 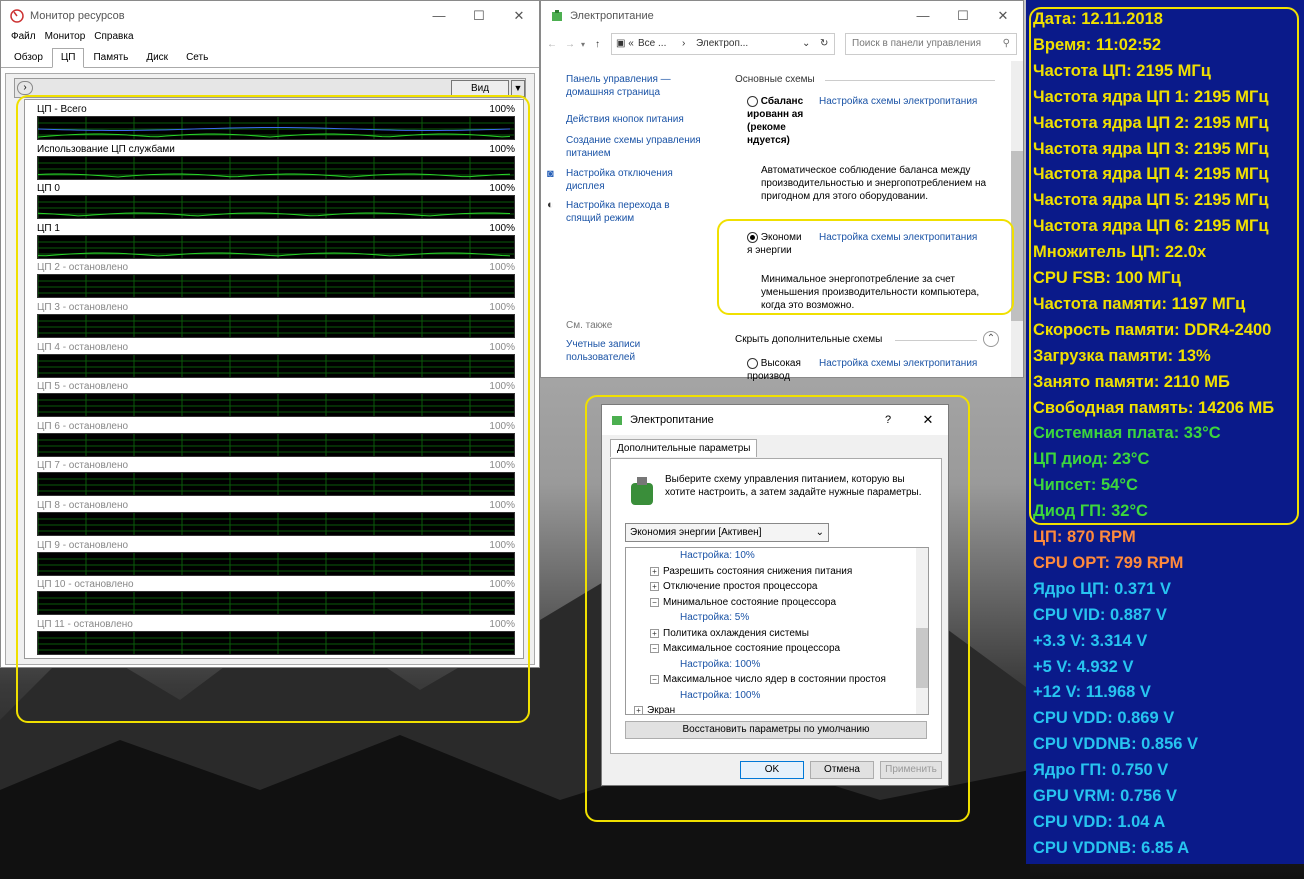 I want to click on create-plan-link: Создание схемы управления питанием, so click(x=636, y=147).